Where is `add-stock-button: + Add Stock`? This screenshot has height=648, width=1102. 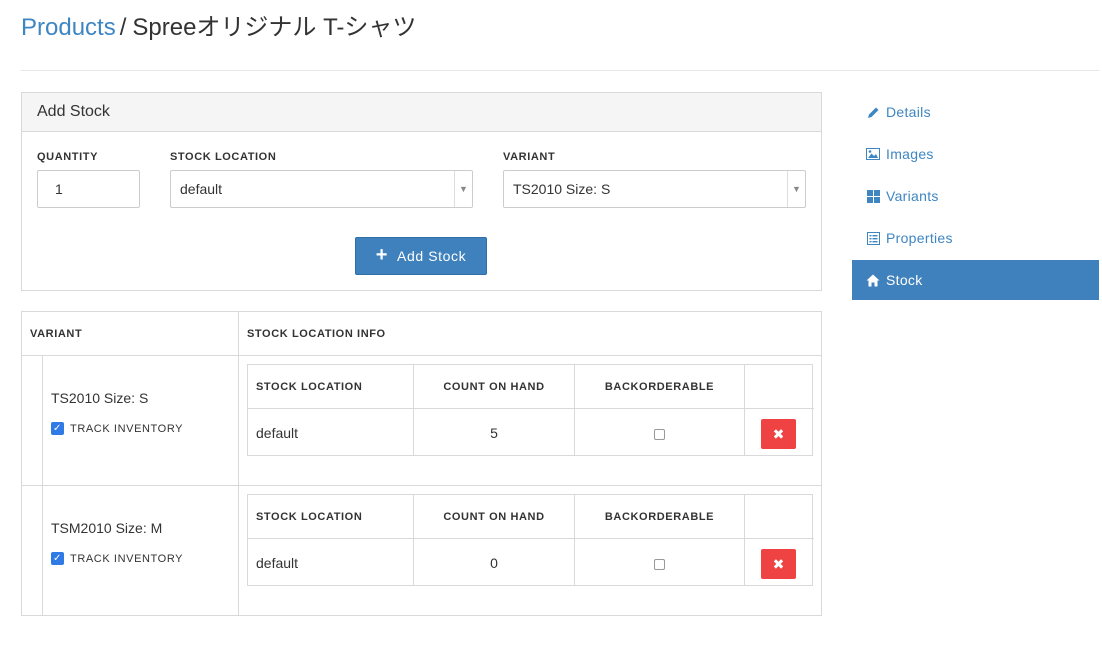 add-stock-button: + Add Stock is located at coordinates (421, 256).